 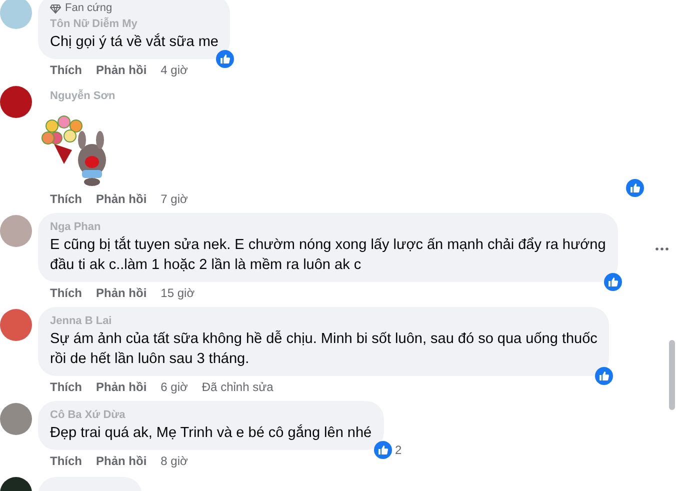 What do you see at coordinates (88, 8) in the screenshot?
I see `badge-label: Fan cứng` at bounding box center [88, 8].